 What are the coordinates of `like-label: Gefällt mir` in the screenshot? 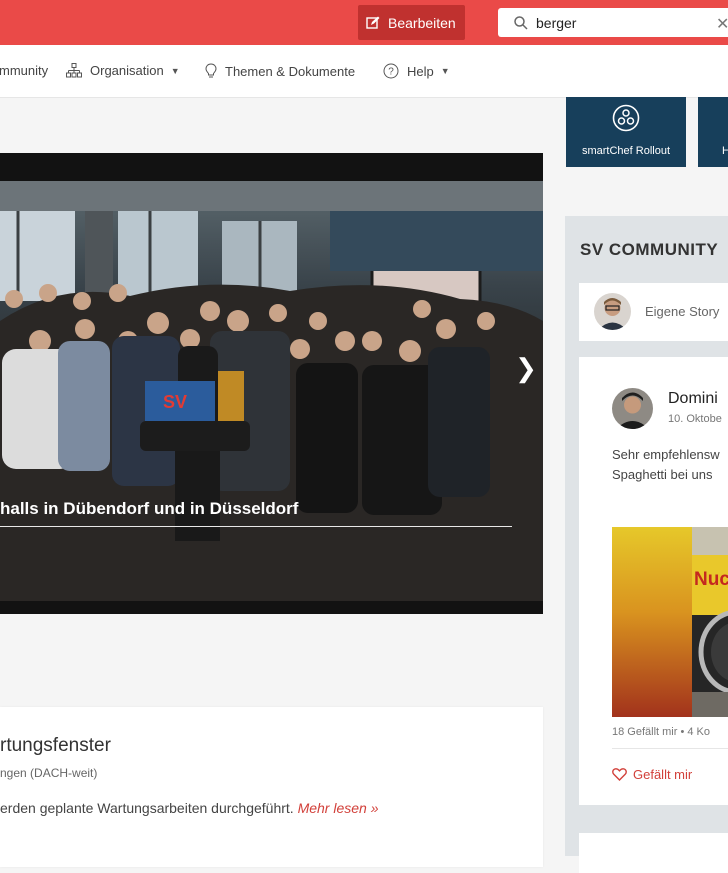 It's located at (663, 774).